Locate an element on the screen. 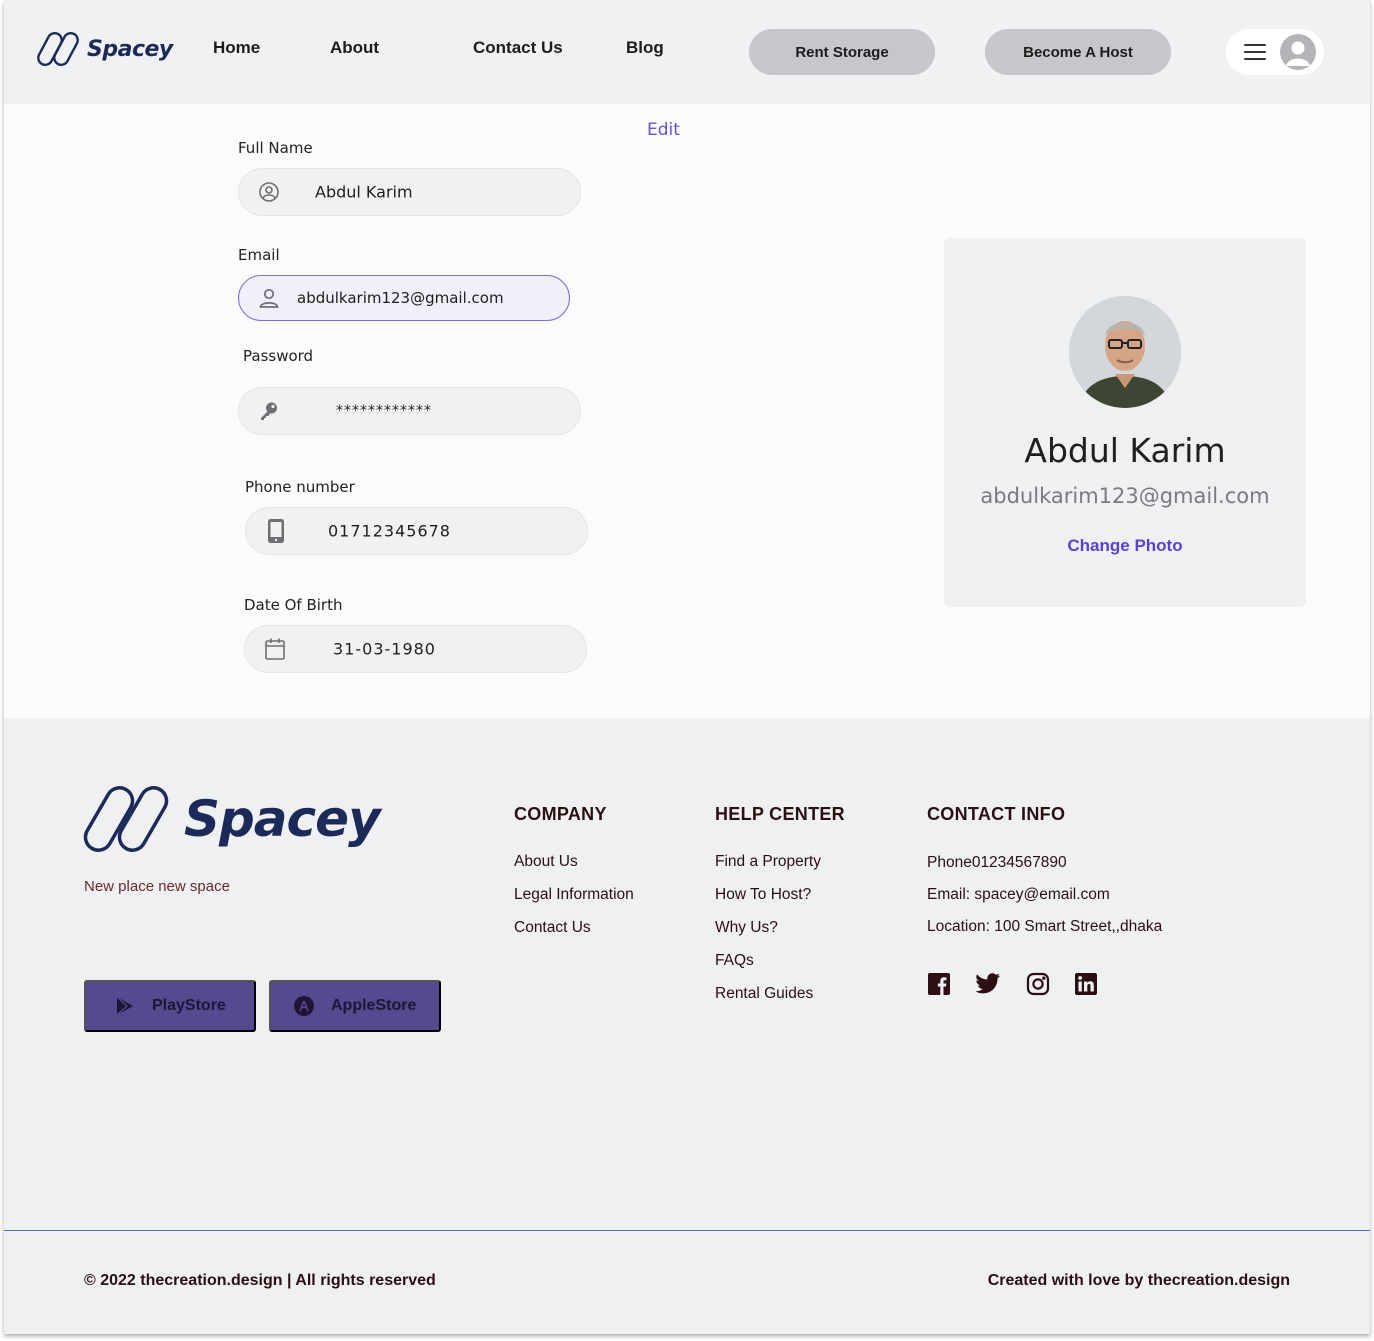 The height and width of the screenshot is (1341, 1374). applestore-button: AppleStore is located at coordinates (355, 1006).